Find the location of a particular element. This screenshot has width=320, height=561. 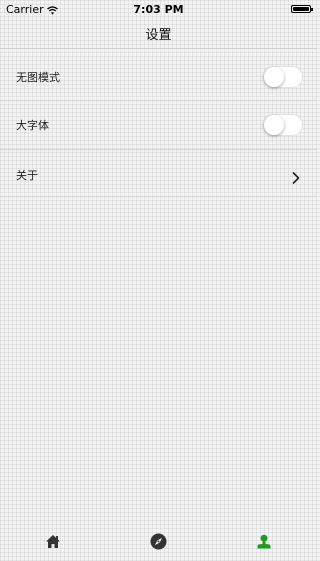

battery-icon is located at coordinates (302, 9).